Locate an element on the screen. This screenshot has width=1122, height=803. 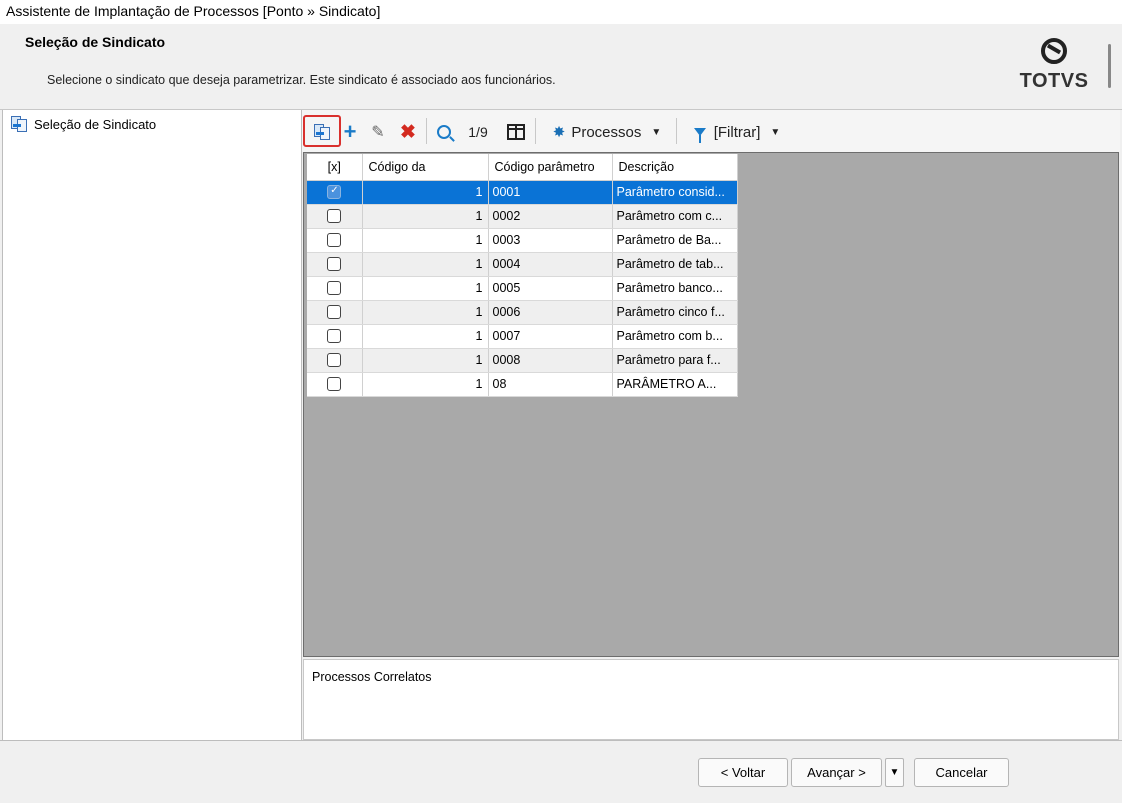
highlight-box is located at coordinates (322, 131).